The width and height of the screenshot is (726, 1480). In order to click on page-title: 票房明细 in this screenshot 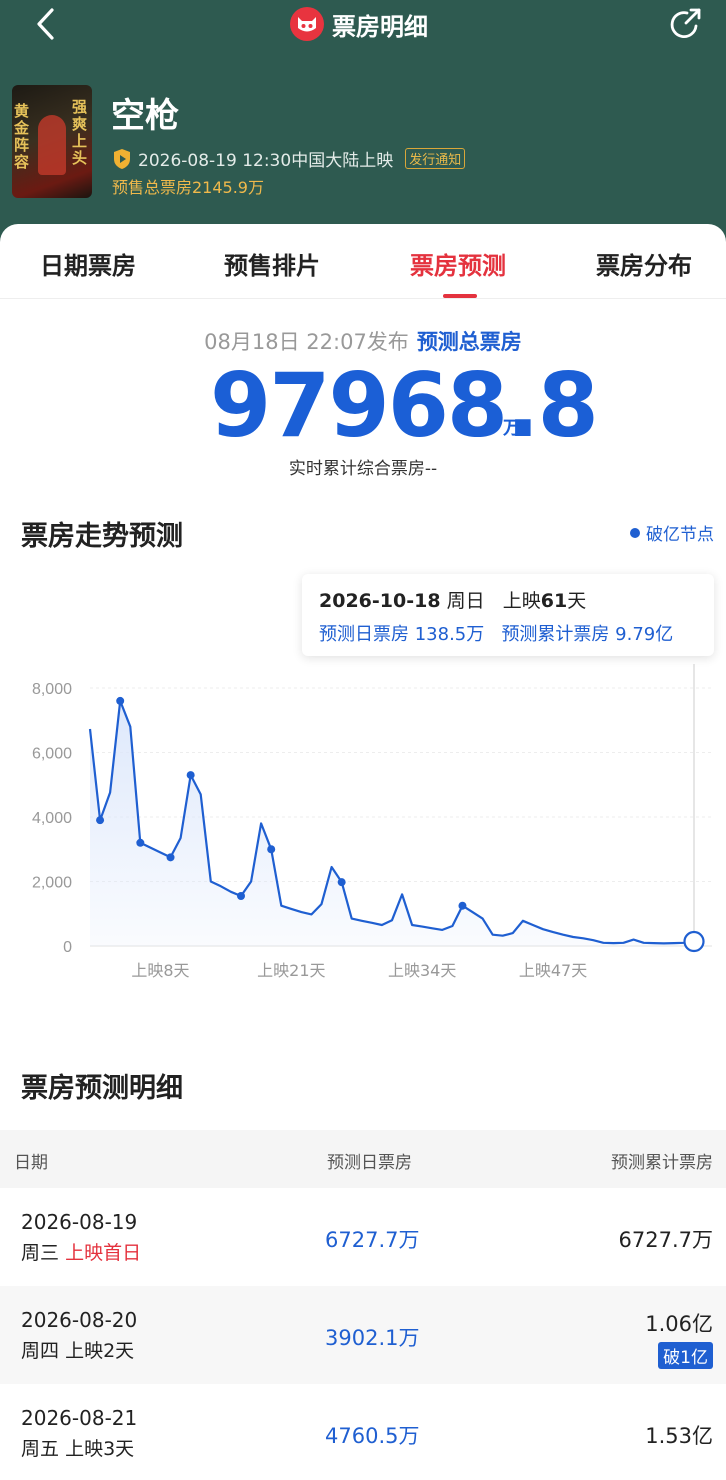, I will do `click(380, 26)`.